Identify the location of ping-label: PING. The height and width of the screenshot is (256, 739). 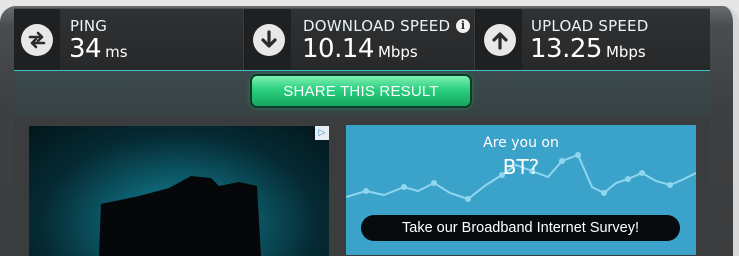
(89, 26).